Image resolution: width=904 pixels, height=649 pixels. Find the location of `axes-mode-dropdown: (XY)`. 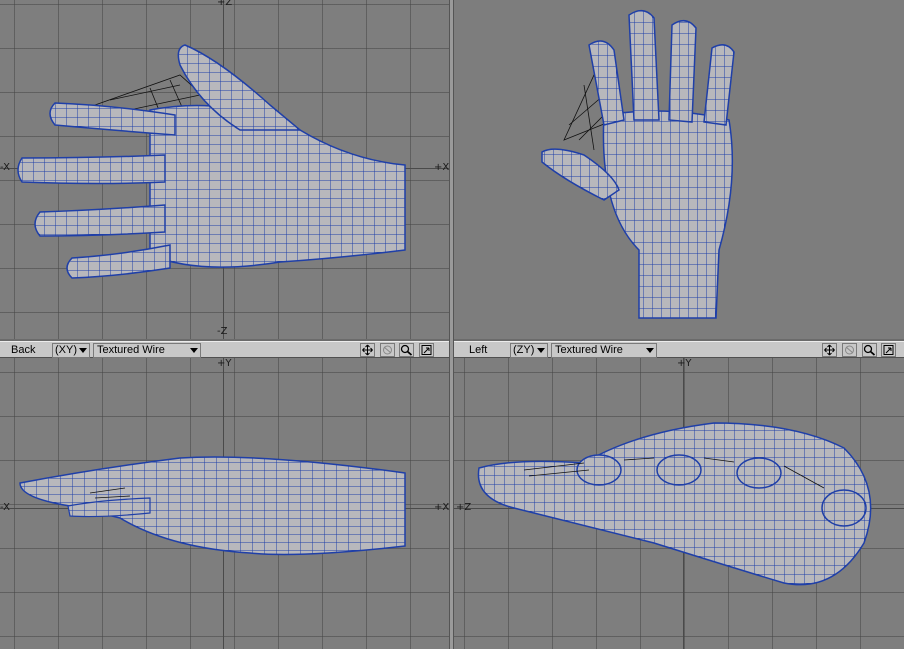

axes-mode-dropdown: (XY) is located at coordinates (71, 350).